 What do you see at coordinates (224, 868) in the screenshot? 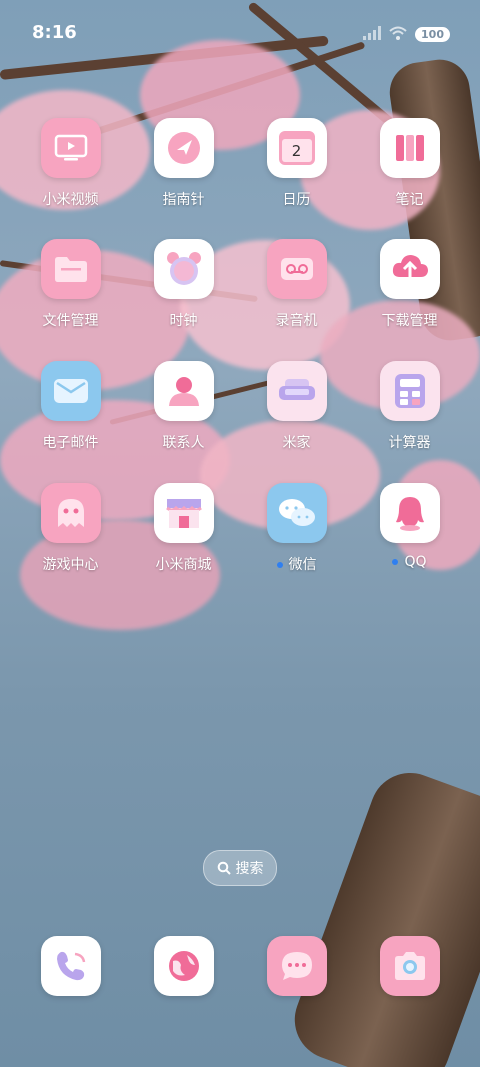
I see `search-icon` at bounding box center [224, 868].